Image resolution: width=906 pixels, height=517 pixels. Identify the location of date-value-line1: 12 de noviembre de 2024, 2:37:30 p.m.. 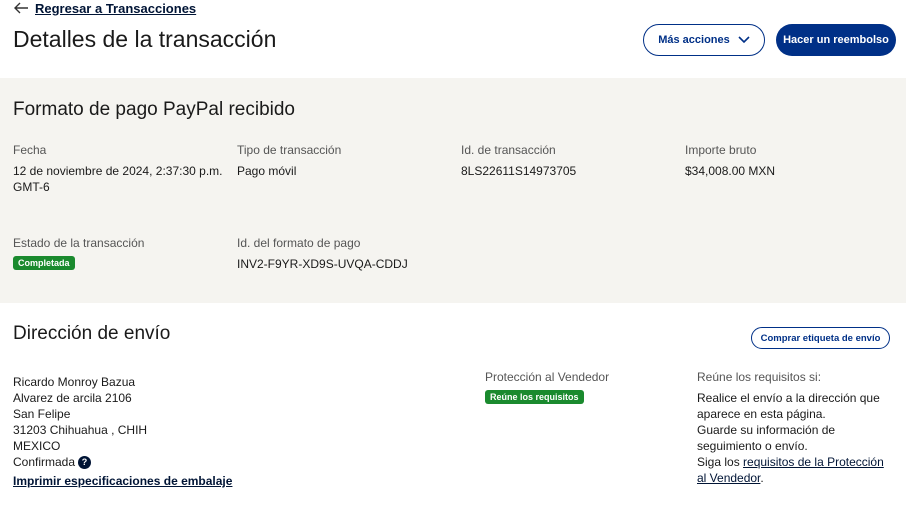
(118, 171).